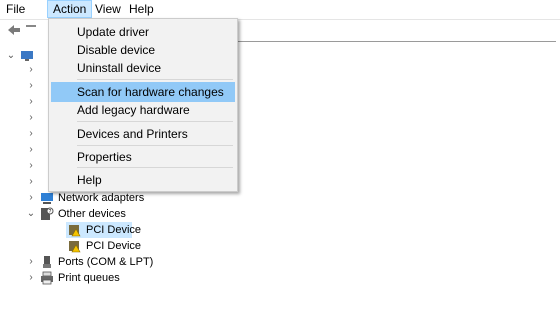  I want to click on tree-item-label: Ports (COM & LPT), so click(106, 262).